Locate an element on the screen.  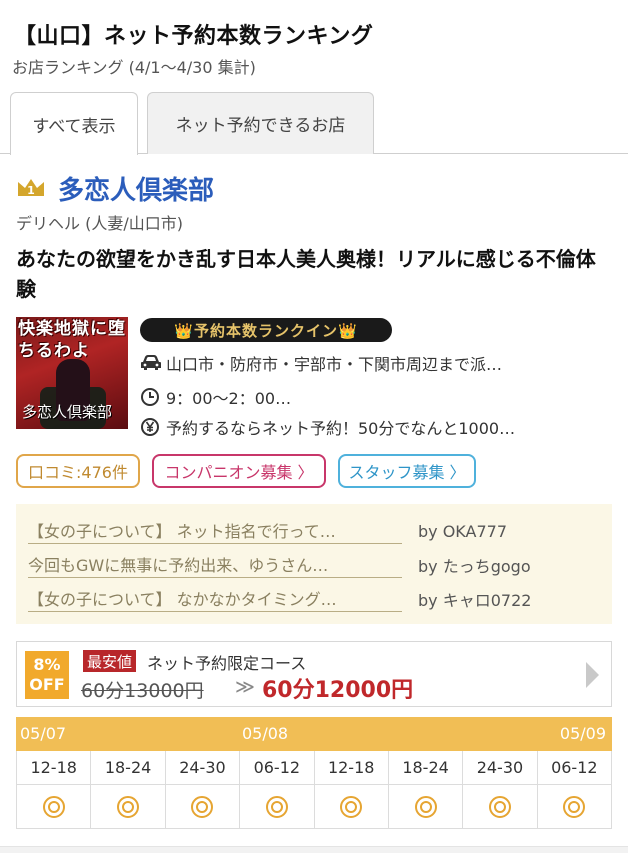
shop-heading: 1 多恋人倶楽部 is located at coordinates (115, 188).